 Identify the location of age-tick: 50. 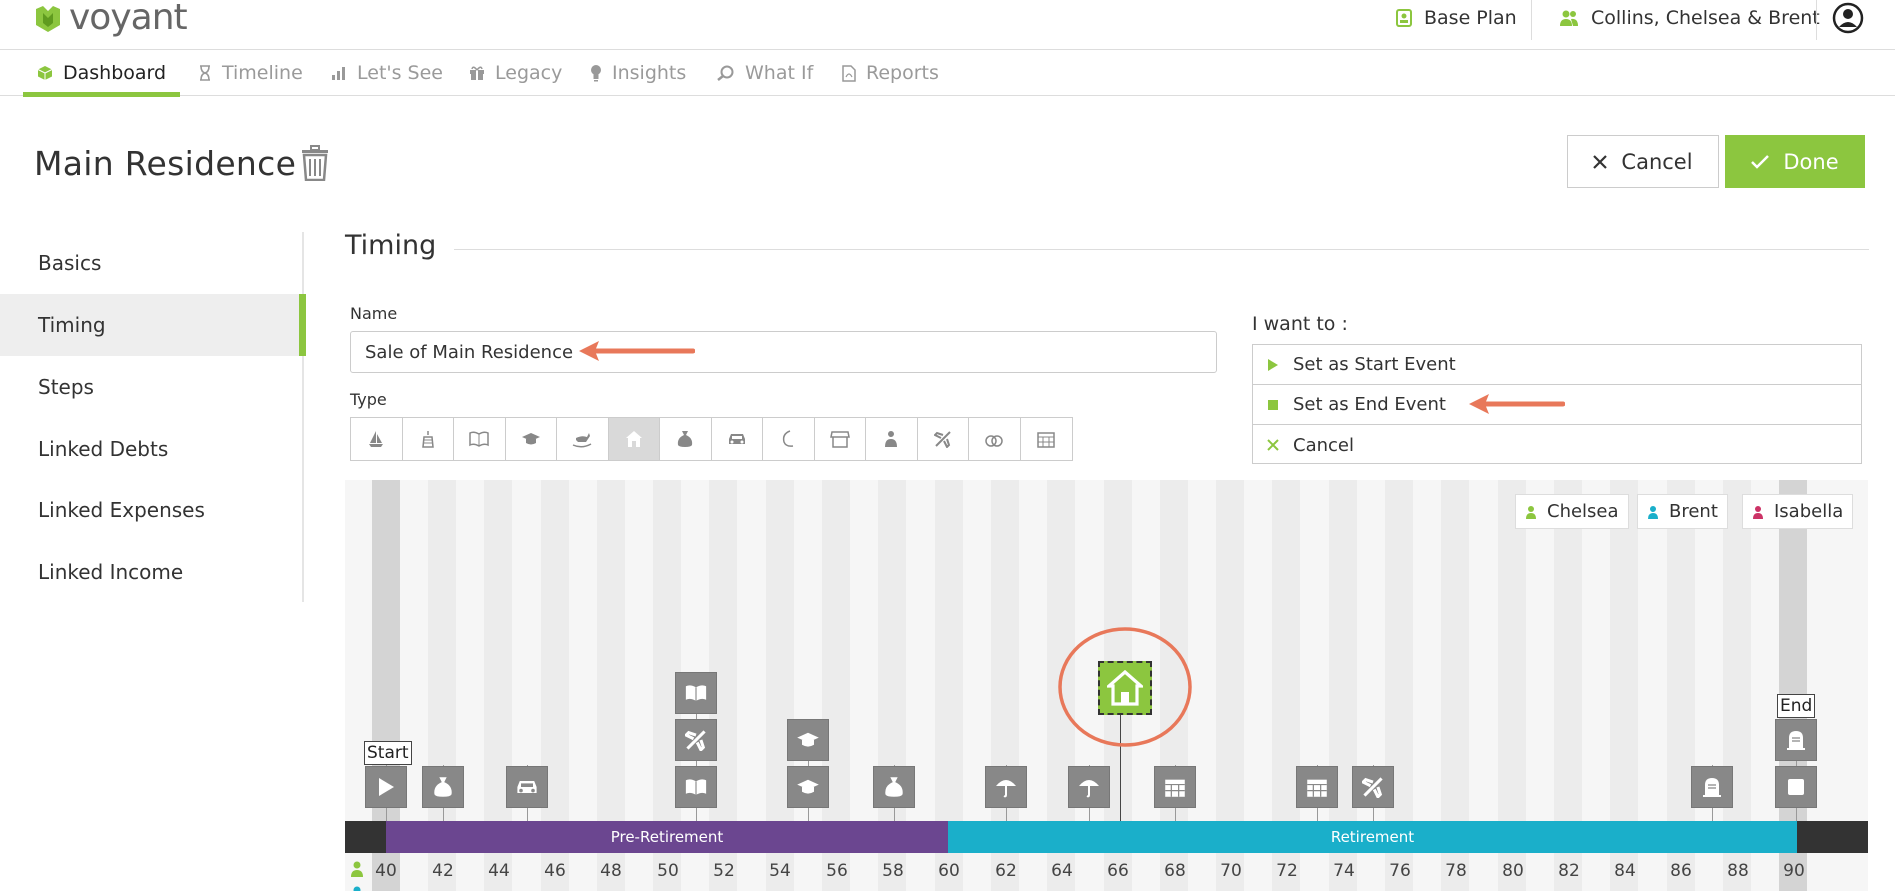
(668, 871).